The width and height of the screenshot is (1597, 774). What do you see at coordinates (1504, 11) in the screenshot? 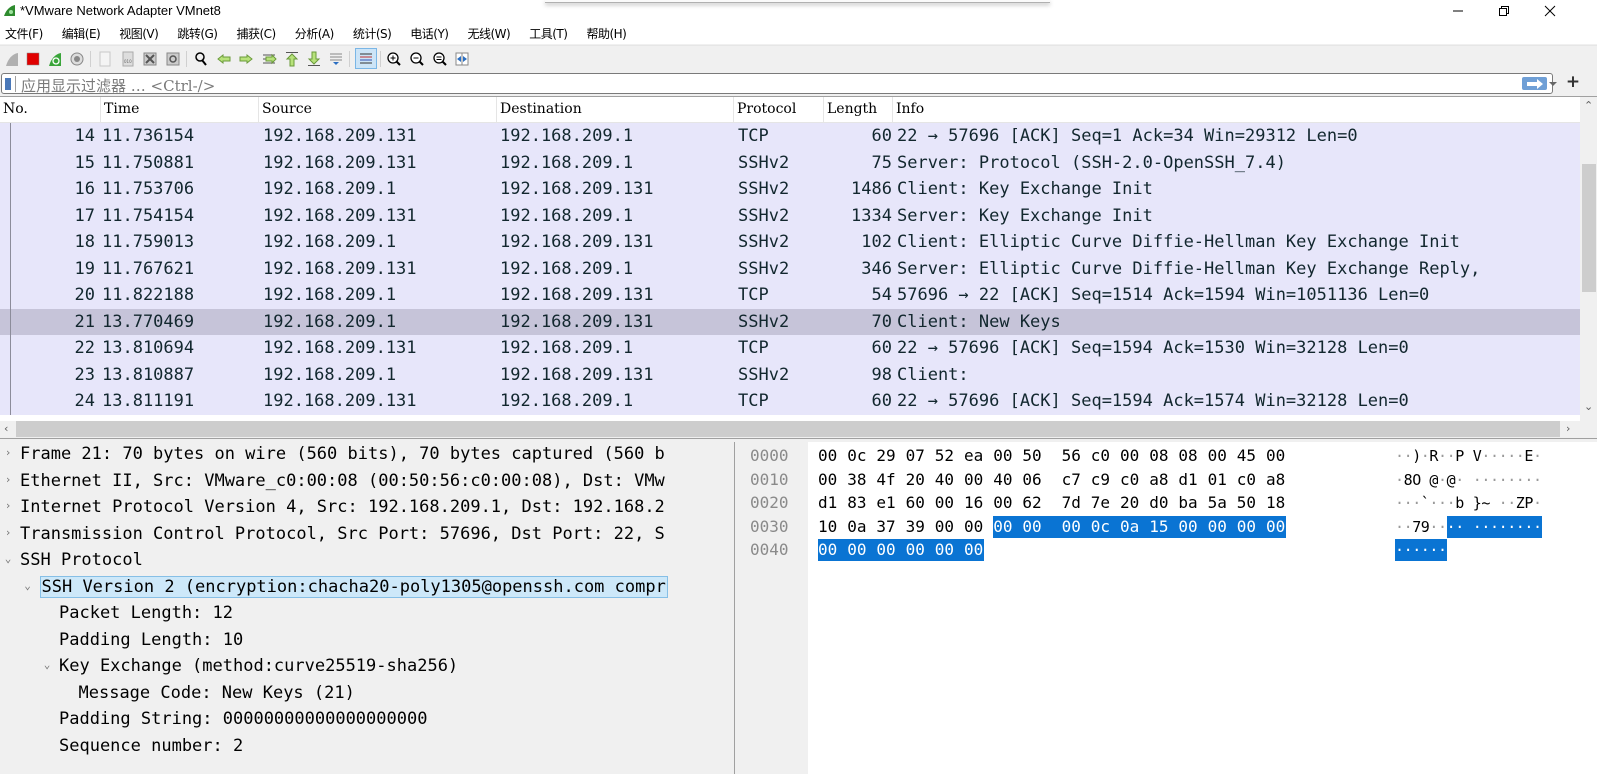
I see `restore-button` at bounding box center [1504, 11].